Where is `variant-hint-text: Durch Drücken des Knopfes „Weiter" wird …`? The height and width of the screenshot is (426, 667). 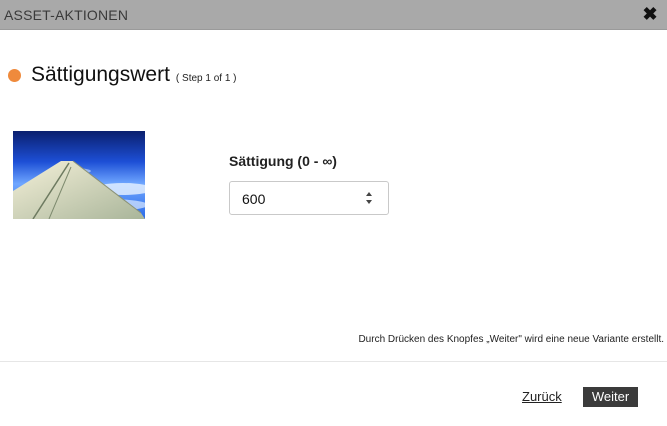 variant-hint-text: Durch Drücken des Knopfes „Weiter" wird … is located at coordinates (511, 339).